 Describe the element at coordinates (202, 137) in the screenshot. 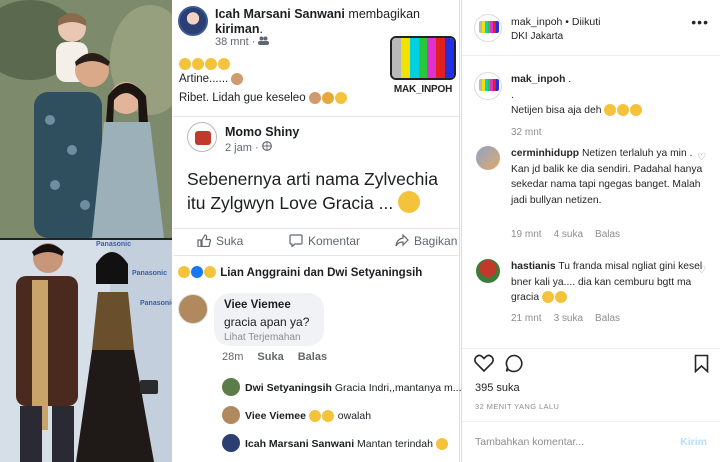

I see `shared-author-avatar` at that location.